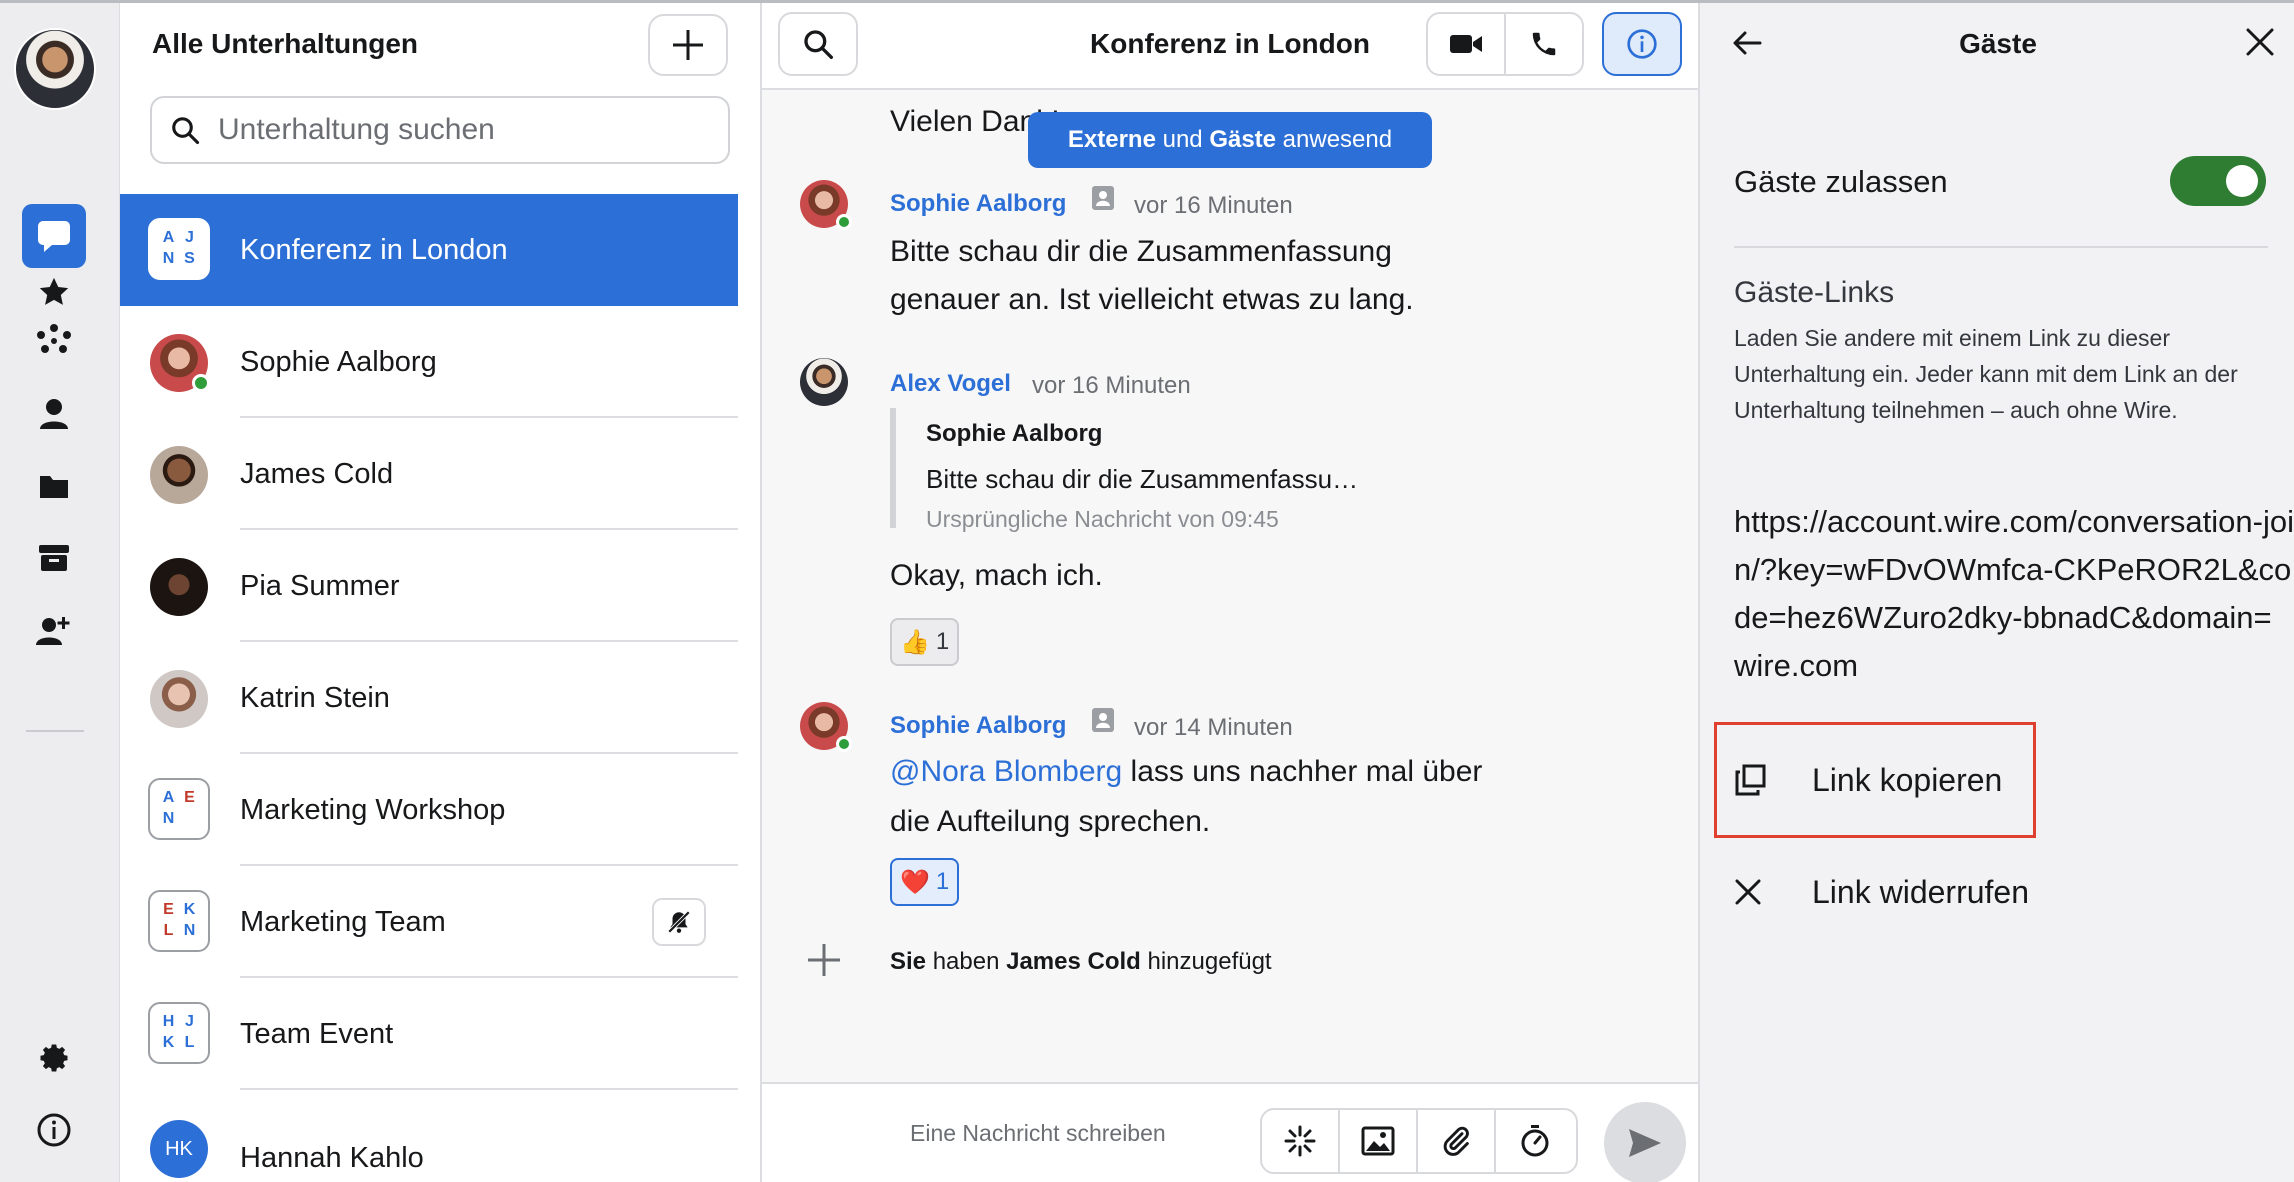 The height and width of the screenshot is (1182, 2294). Describe the element at coordinates (317, 473) in the screenshot. I see `conversation-name: James Cold` at that location.